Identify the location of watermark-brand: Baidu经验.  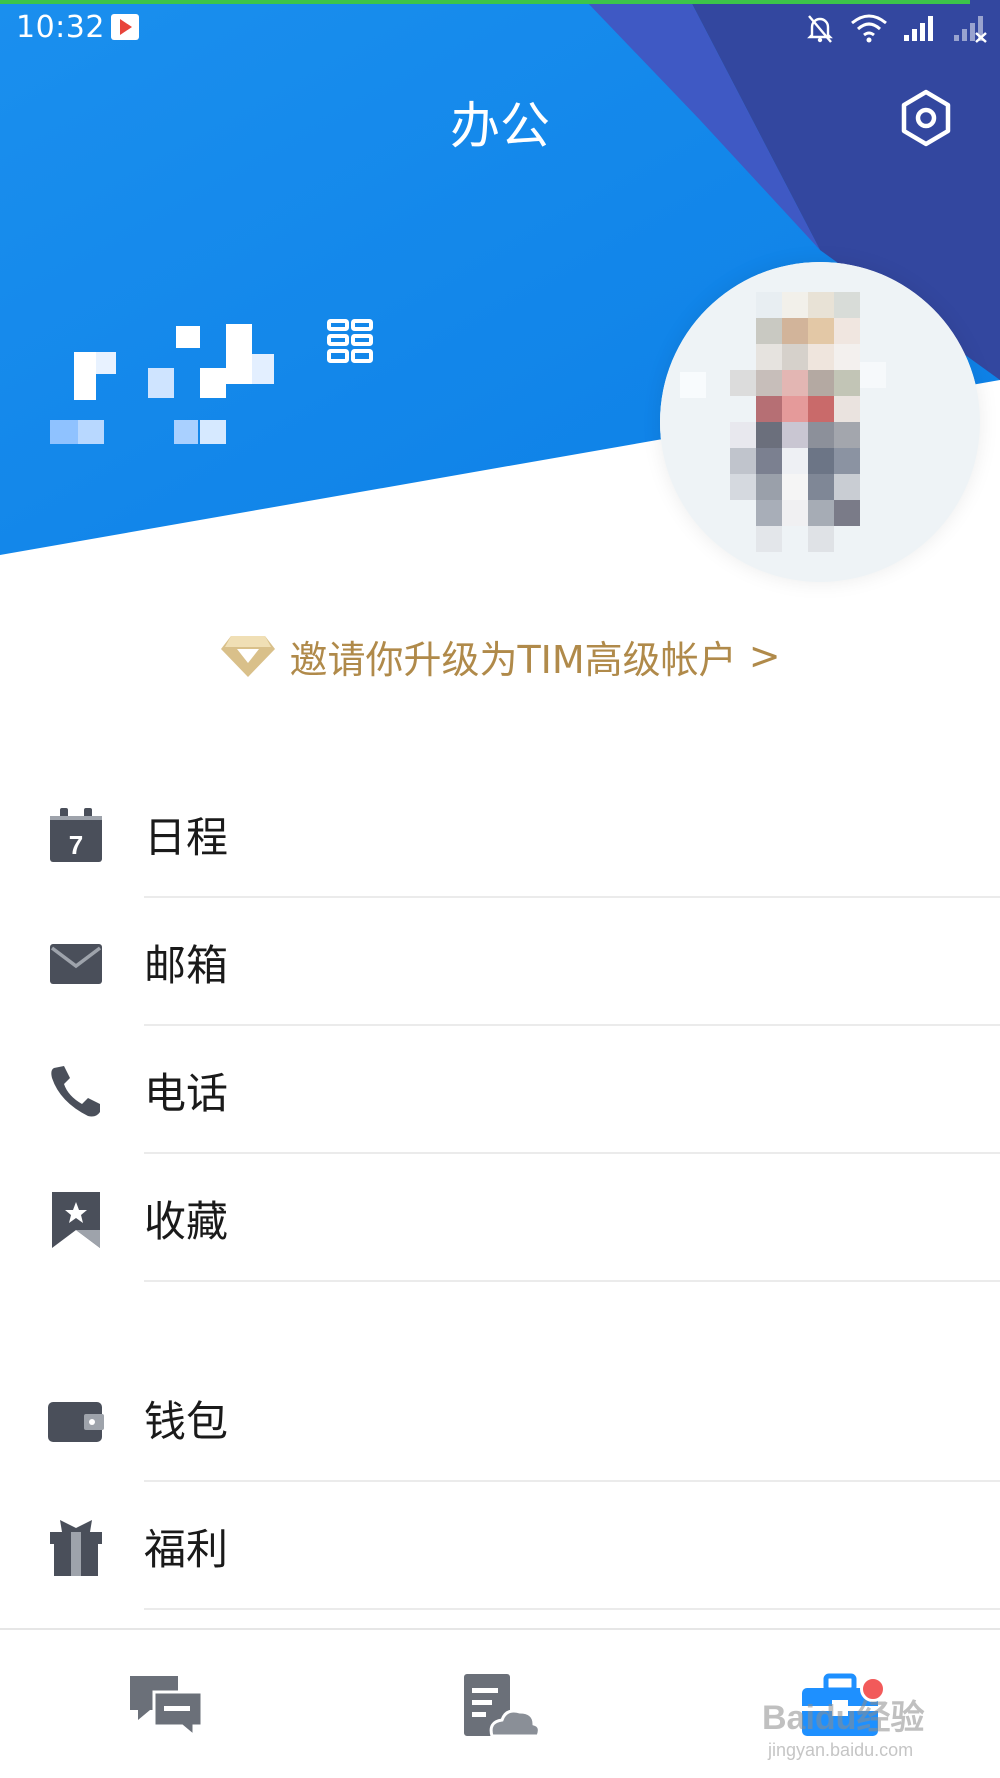
(843, 1718).